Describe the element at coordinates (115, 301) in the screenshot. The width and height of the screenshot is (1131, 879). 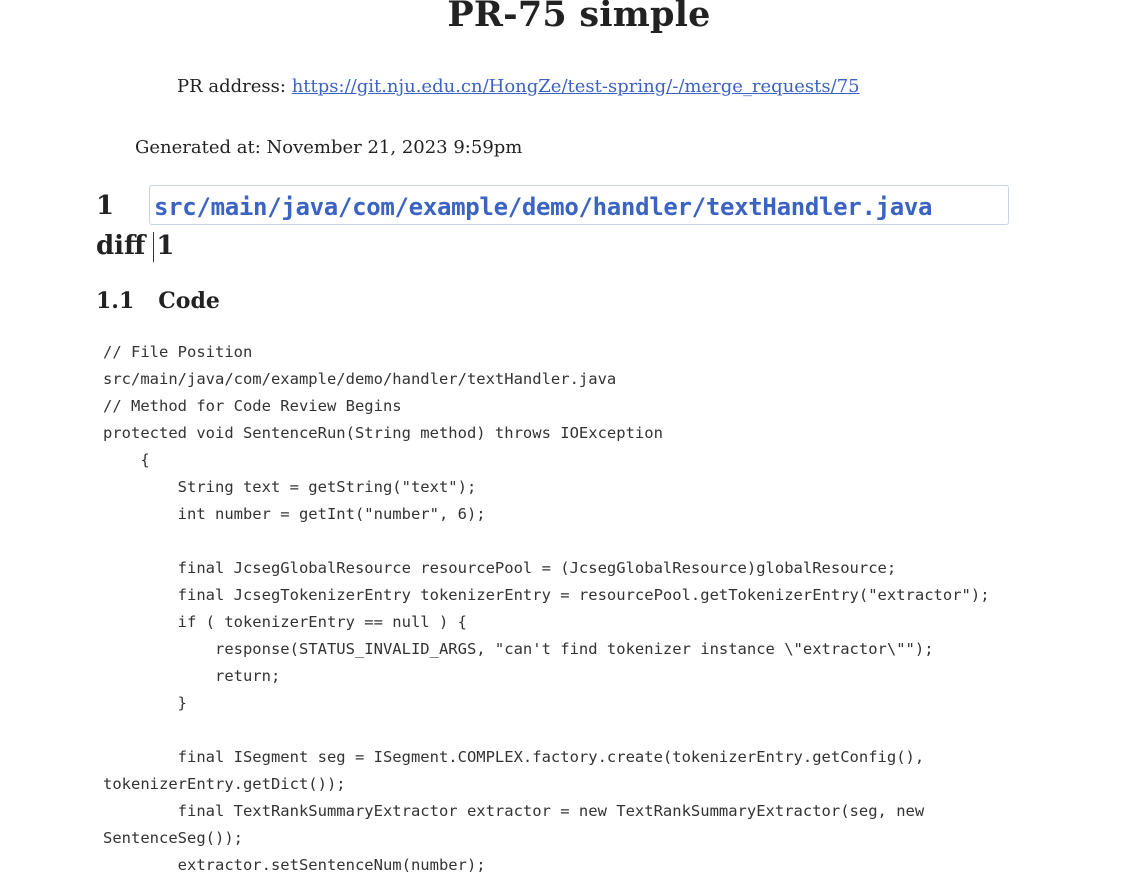
I see `subsection-number: 1.1` at that location.